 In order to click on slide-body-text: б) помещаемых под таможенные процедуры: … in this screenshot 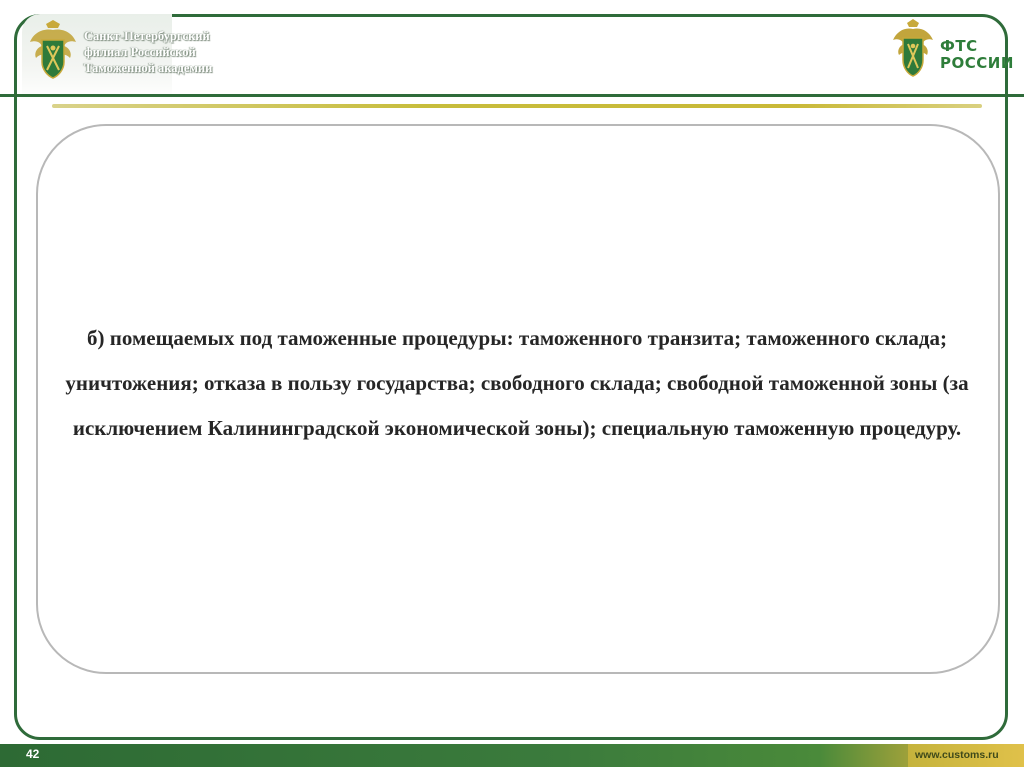, I will do `click(517, 383)`.